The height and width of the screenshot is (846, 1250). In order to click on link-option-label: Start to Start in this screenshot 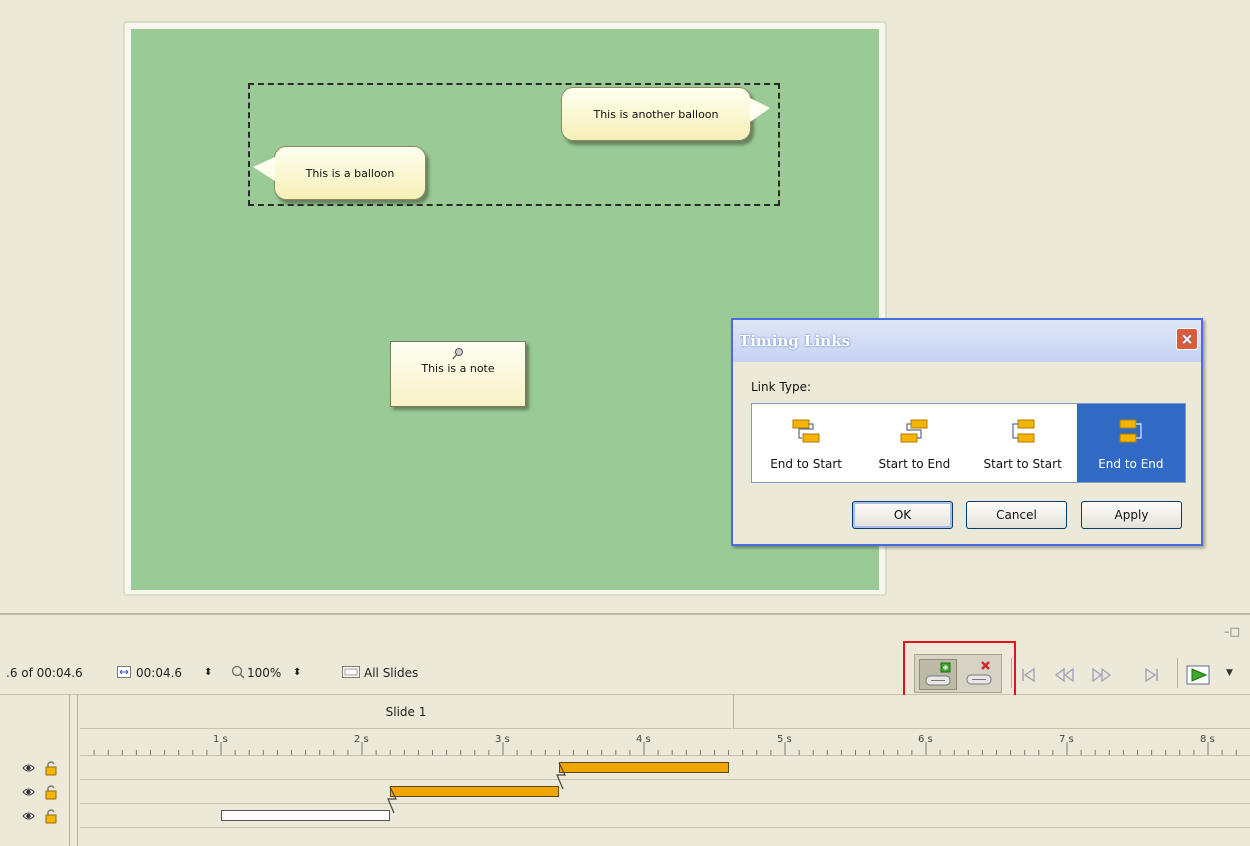, I will do `click(1022, 464)`.